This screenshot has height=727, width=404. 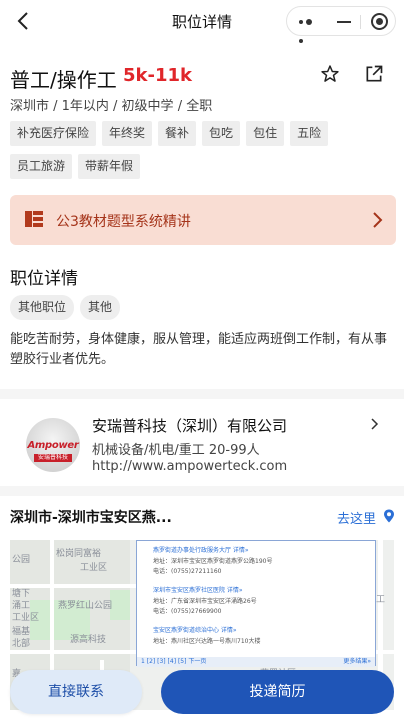 What do you see at coordinates (109, 166) in the screenshot?
I see `benefit-tag: 带薪年假` at bounding box center [109, 166].